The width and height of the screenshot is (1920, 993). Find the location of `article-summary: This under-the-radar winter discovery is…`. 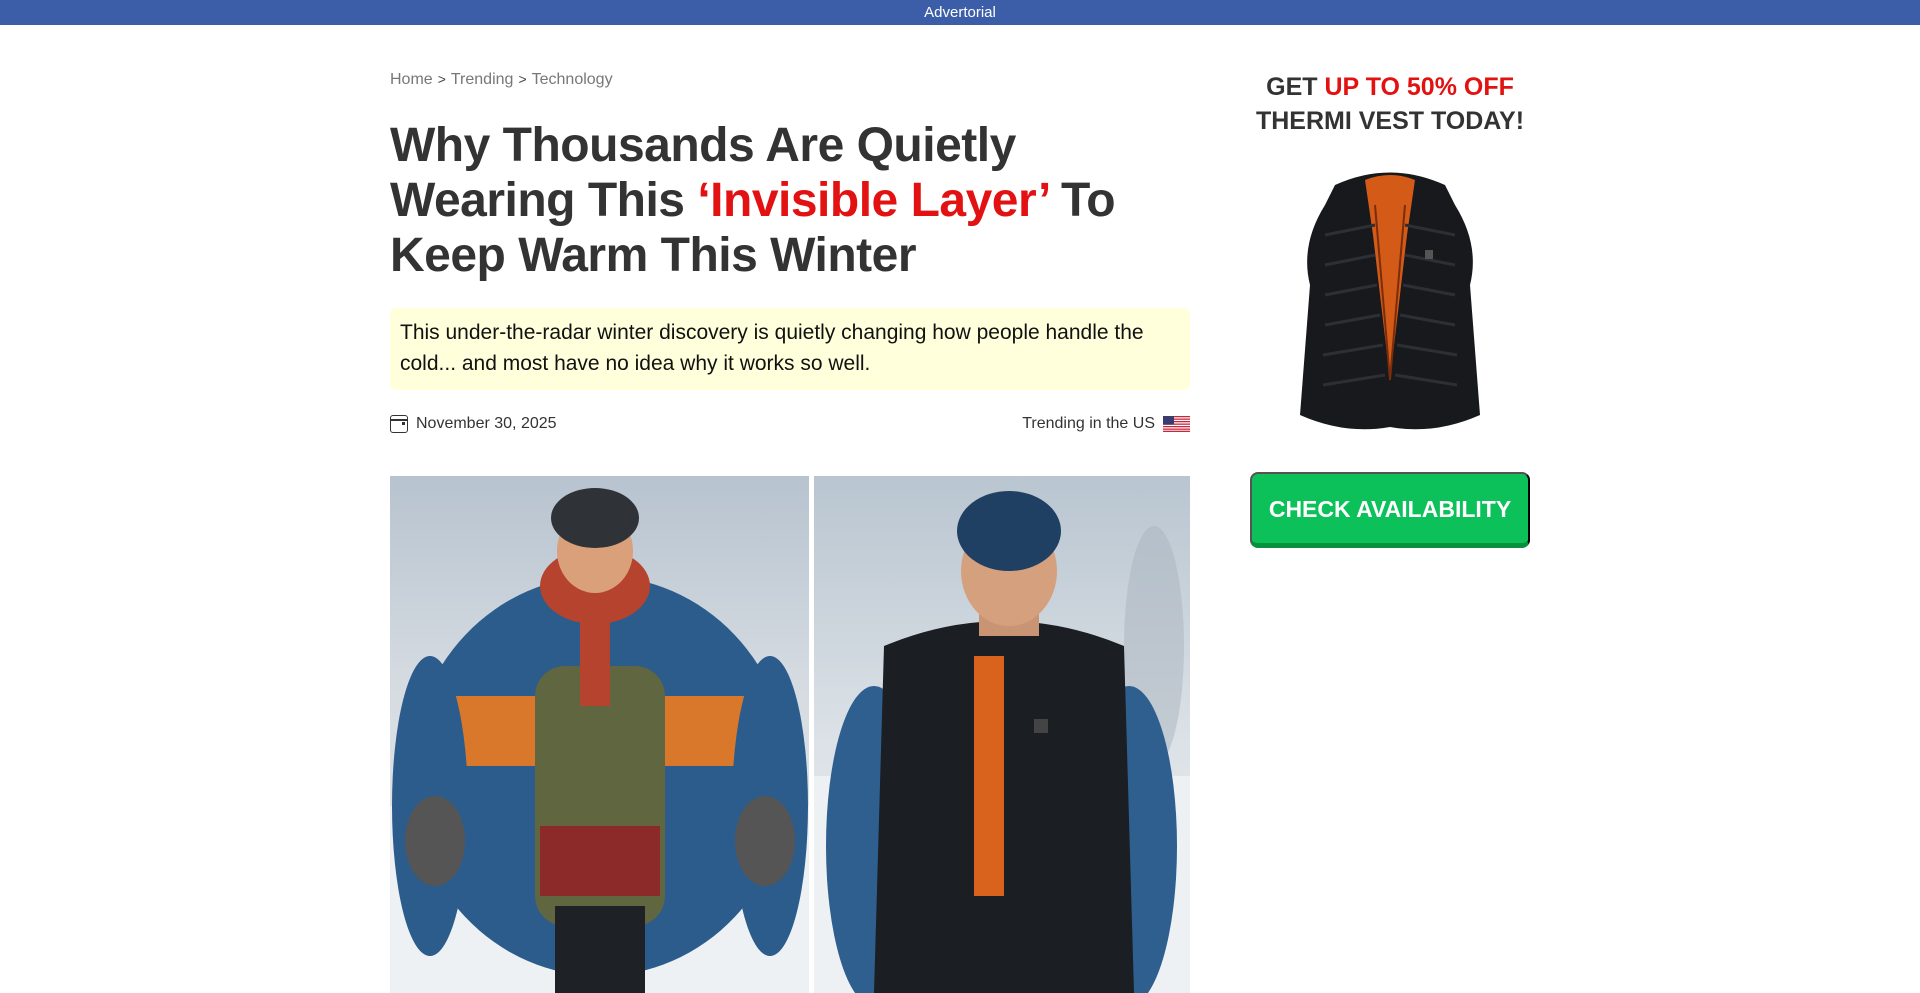

article-summary: This under-the-radar winter discovery is… is located at coordinates (790, 349).